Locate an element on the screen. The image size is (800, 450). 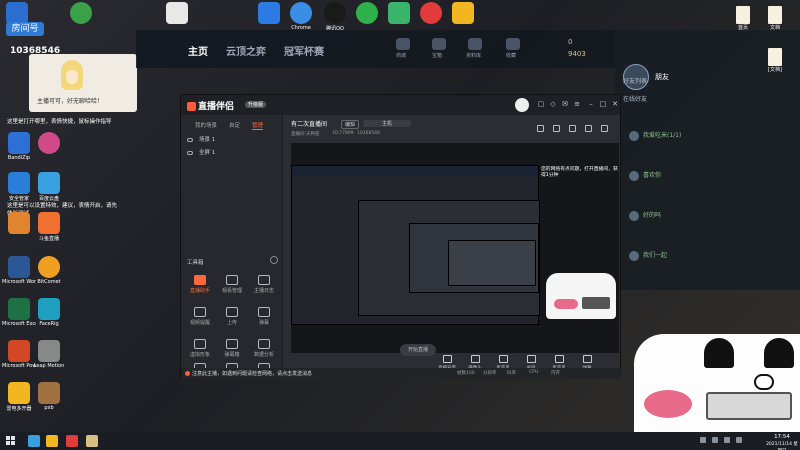
tool-upload: 上传 is located at coordinates (232, 316).